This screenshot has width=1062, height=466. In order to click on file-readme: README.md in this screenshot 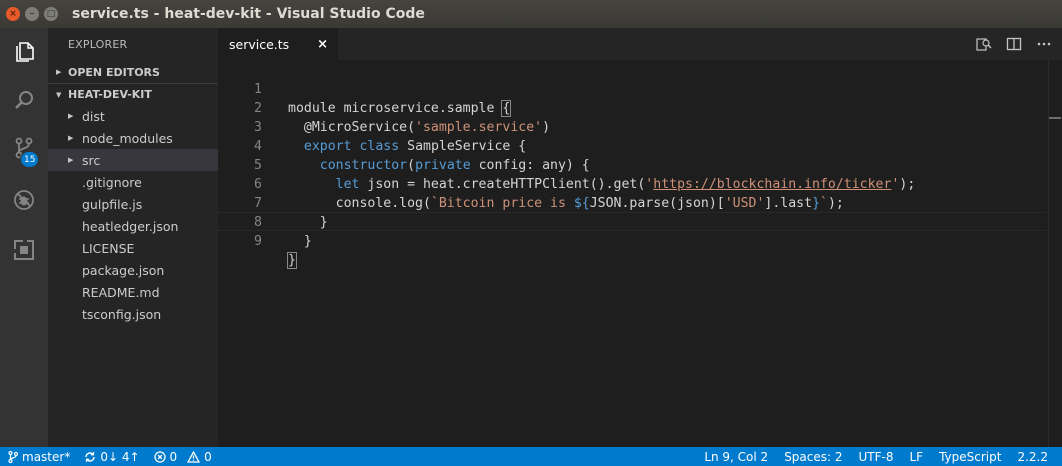, I will do `click(133, 292)`.